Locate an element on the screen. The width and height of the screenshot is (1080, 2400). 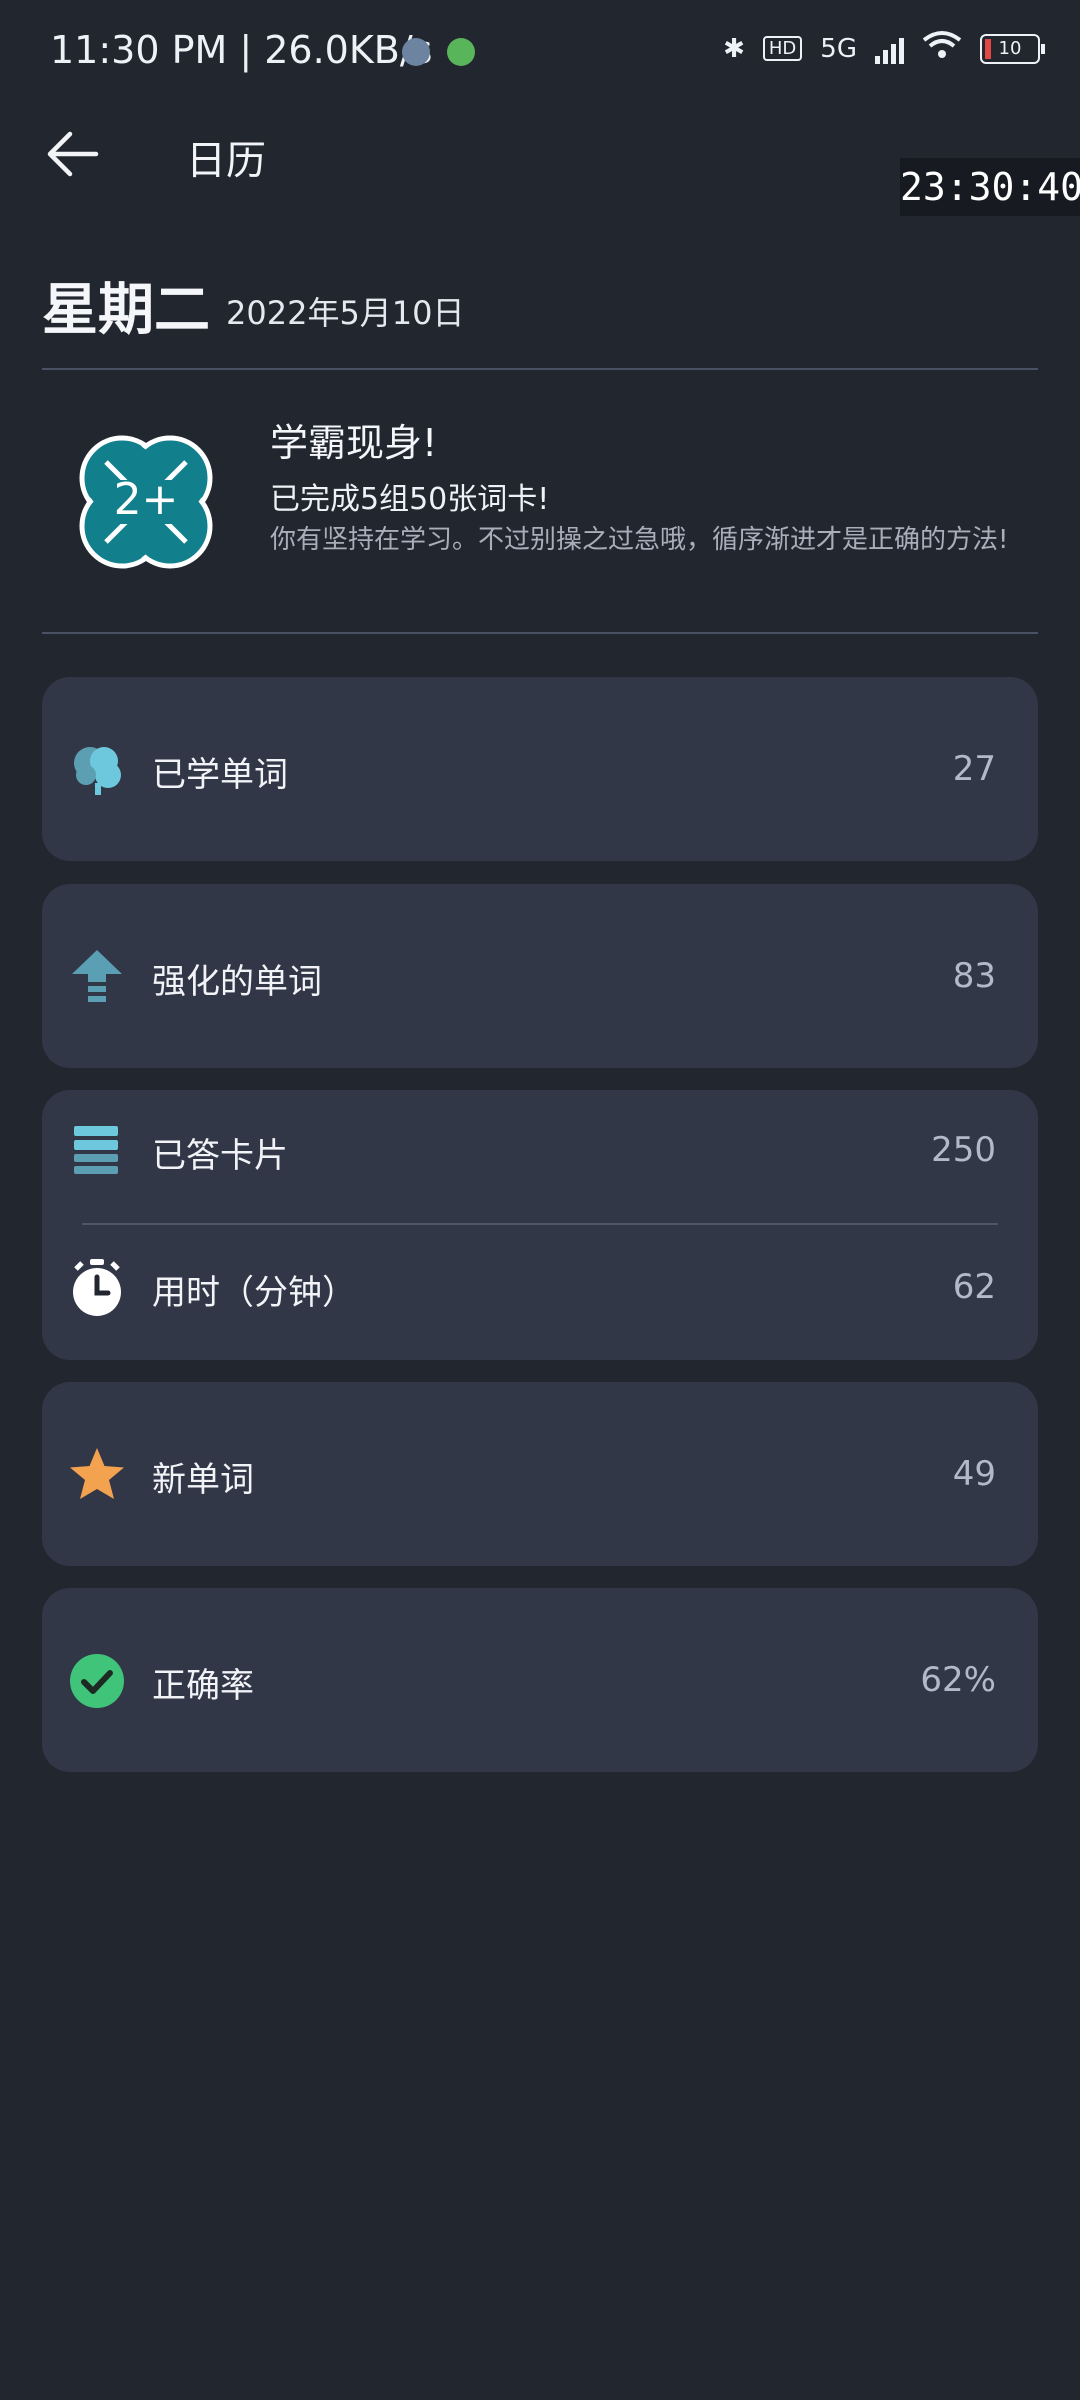
battery-icon: 10 is located at coordinates (1012, 48).